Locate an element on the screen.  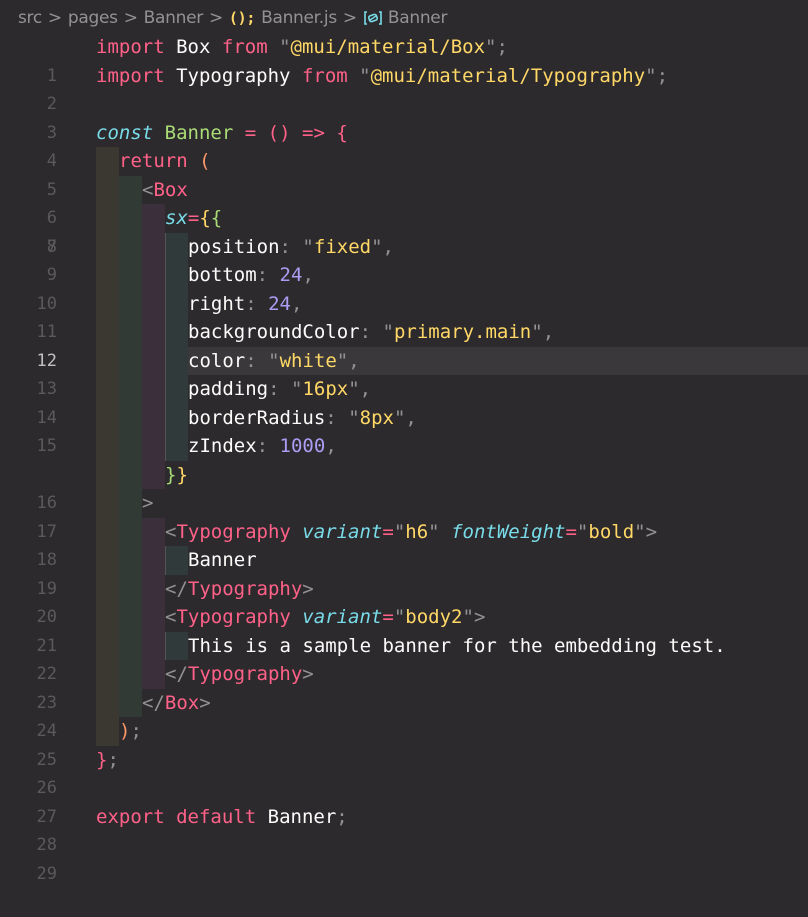
property-key: bottom is located at coordinates (222, 275).